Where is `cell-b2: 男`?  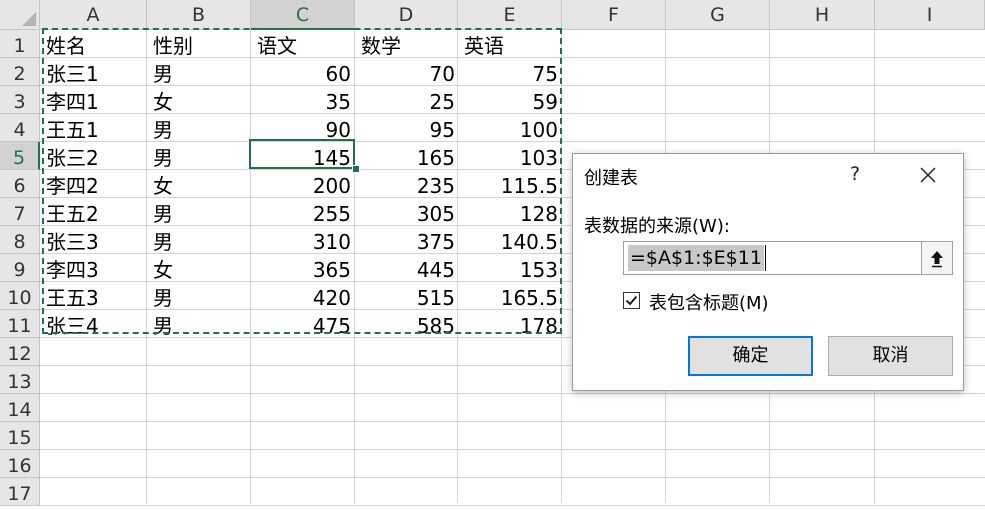
cell-b2: 男 is located at coordinates (200, 72).